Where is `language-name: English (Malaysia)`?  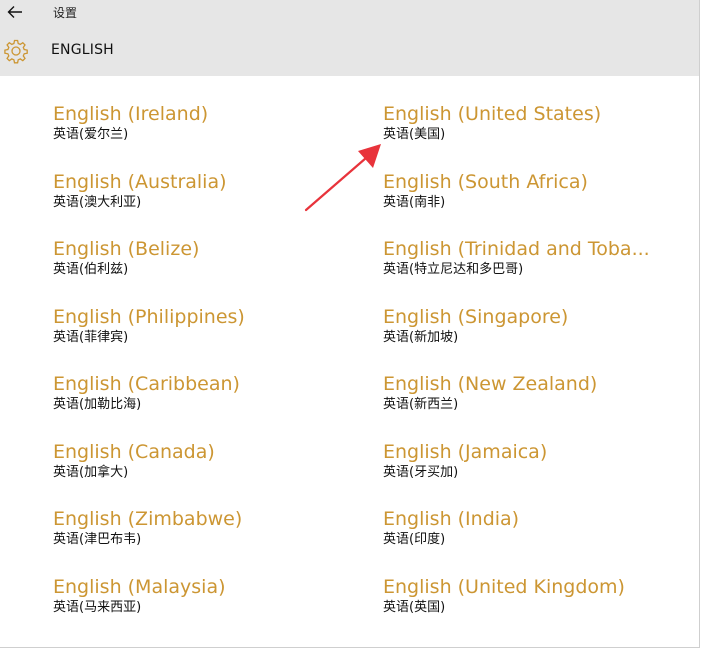 language-name: English (Malaysia) is located at coordinates (139, 587).